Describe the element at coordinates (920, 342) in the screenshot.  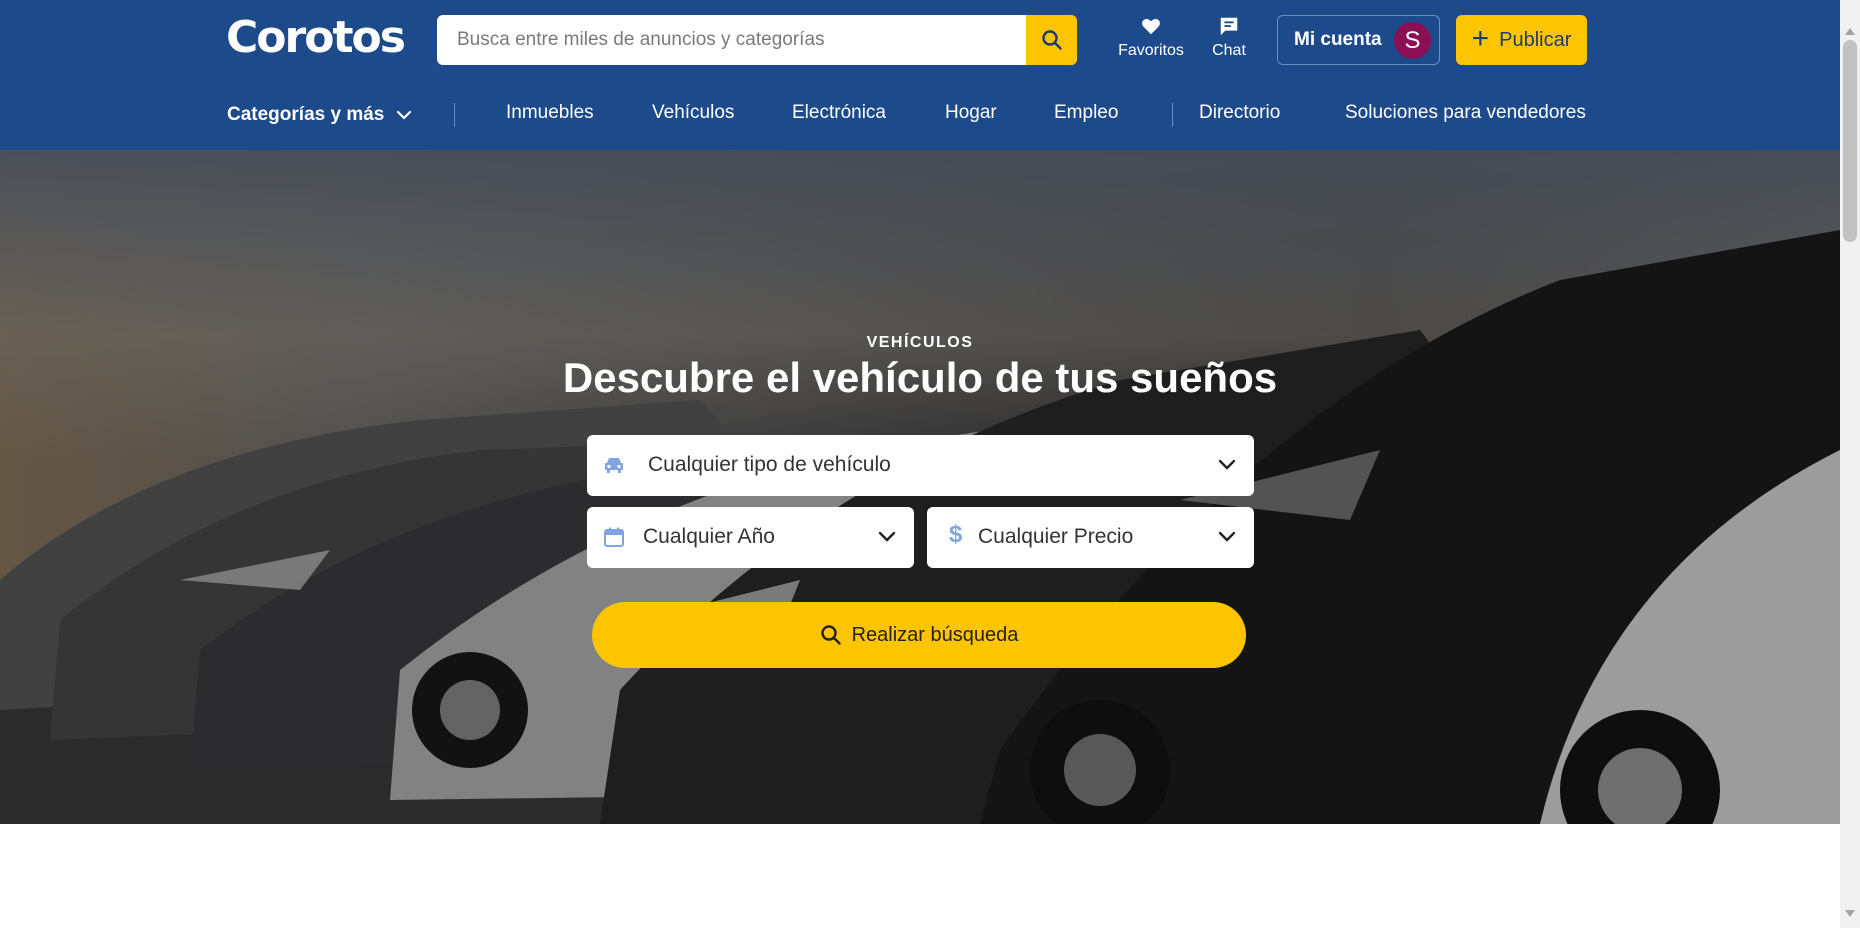
I see `hero-eyebrow: VEHÍCULOS` at that location.